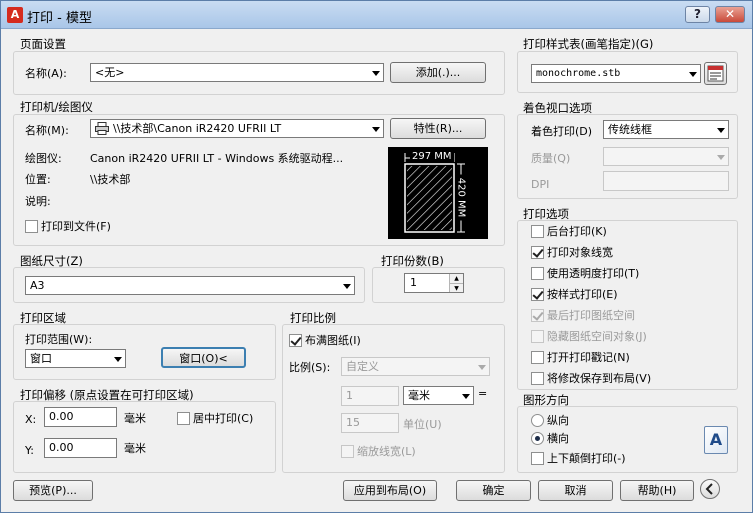 The width and height of the screenshot is (753, 513). Describe the element at coordinates (575, 490) in the screenshot. I see `cancel-button: 取消` at that location.